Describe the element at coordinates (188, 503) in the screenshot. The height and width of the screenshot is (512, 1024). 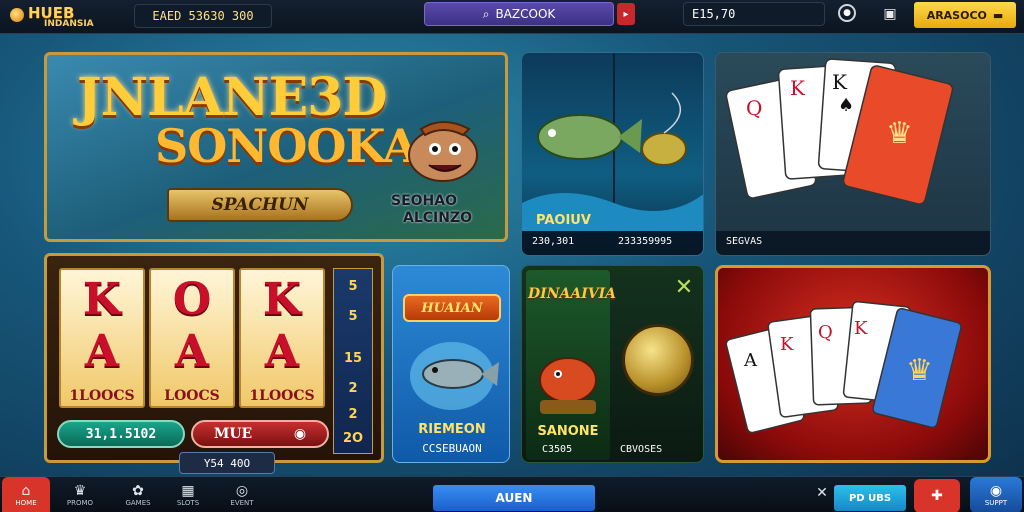
I see `nav-label: SLOTS` at that location.